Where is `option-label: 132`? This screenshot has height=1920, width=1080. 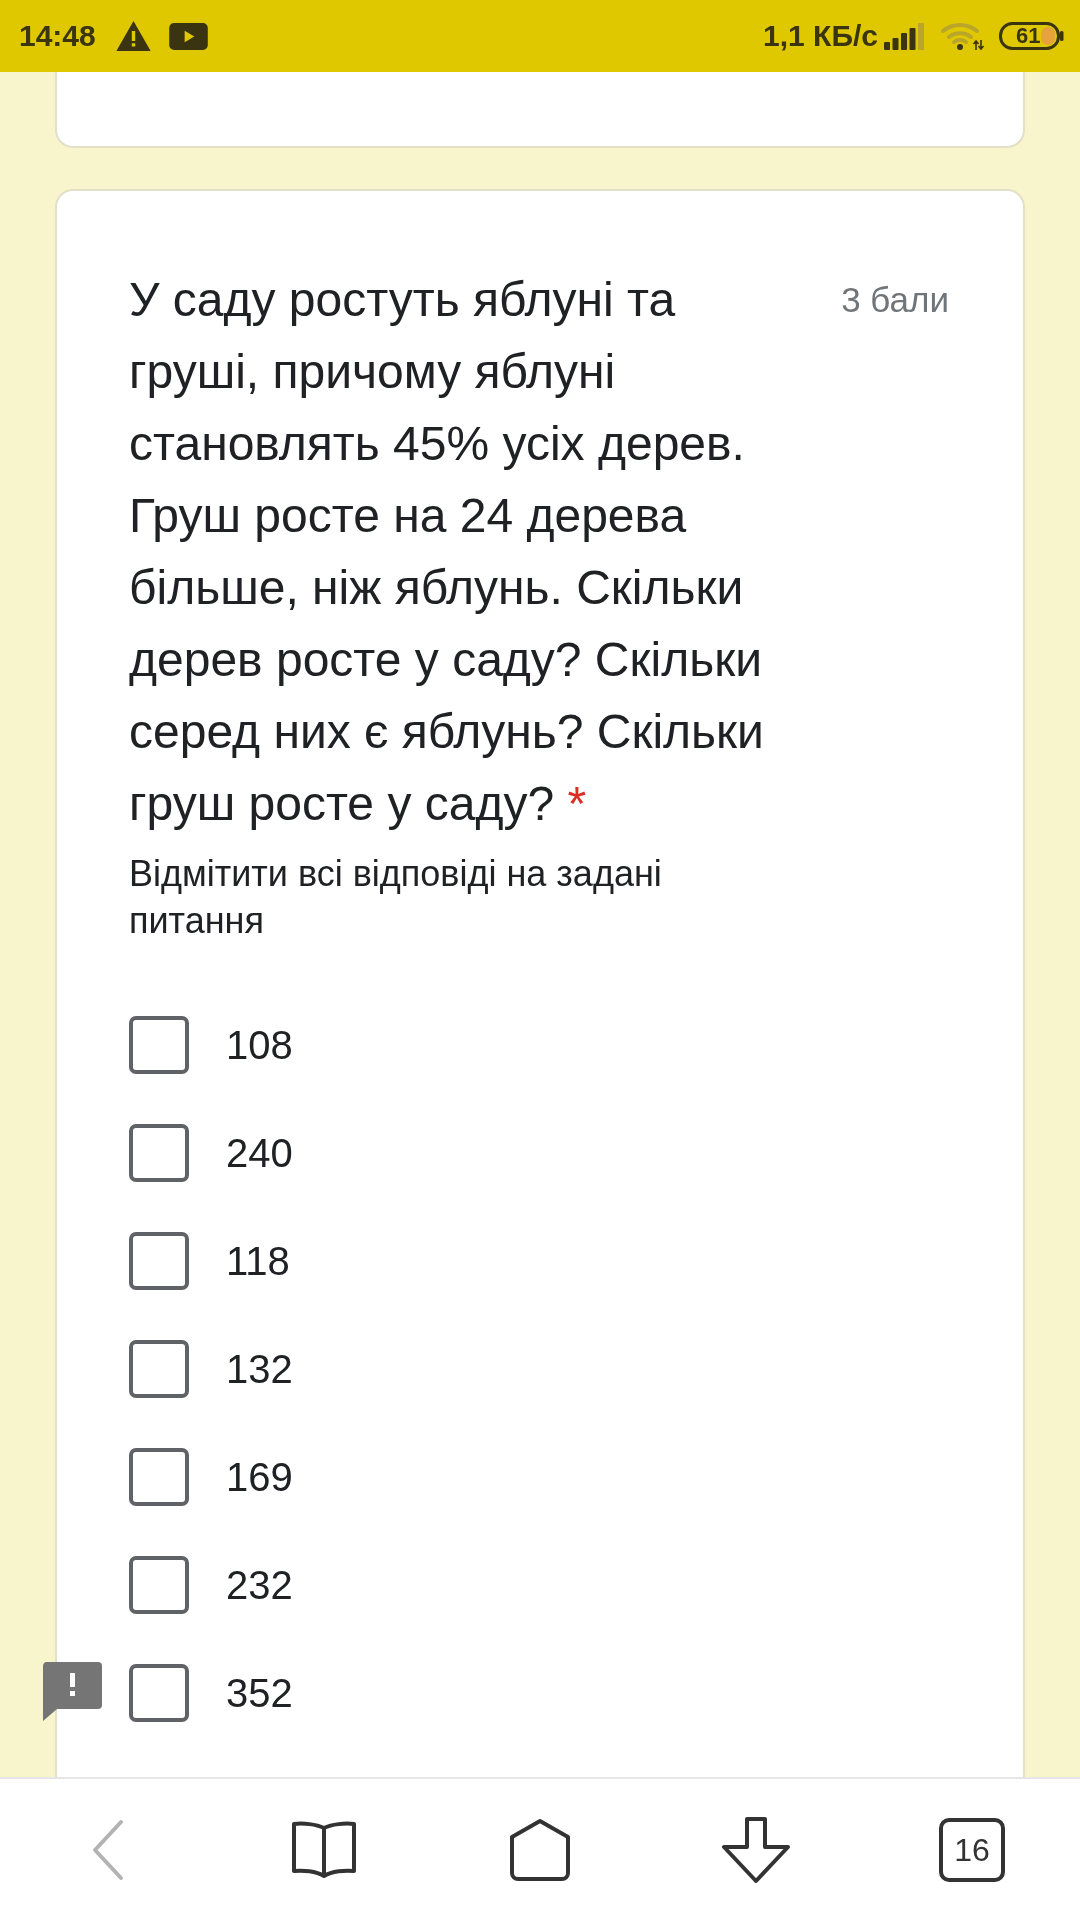
option-label: 132 is located at coordinates (259, 1369).